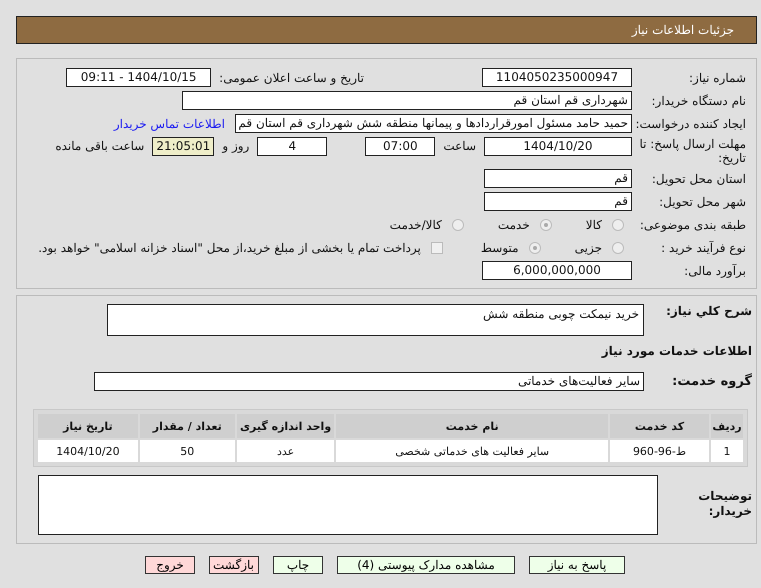 Image resolution: width=761 pixels, height=588 pixels. Describe the element at coordinates (472, 426) in the screenshot. I see `column-header: نام خدمت` at that location.